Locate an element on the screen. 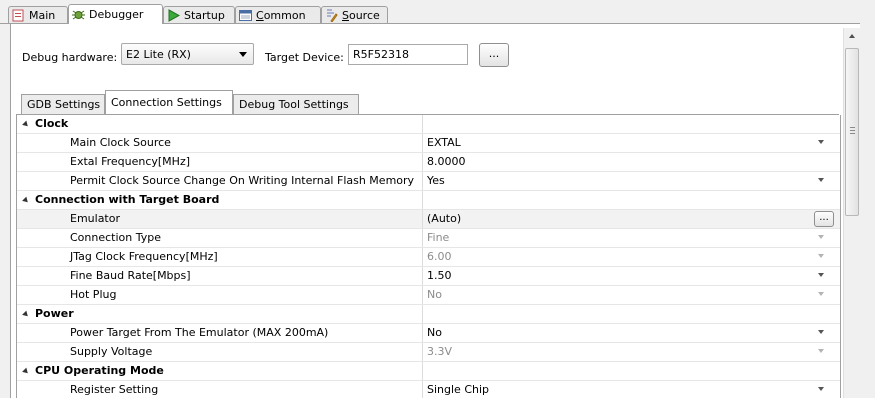  window-right-edge is located at coordinates (867, 199).